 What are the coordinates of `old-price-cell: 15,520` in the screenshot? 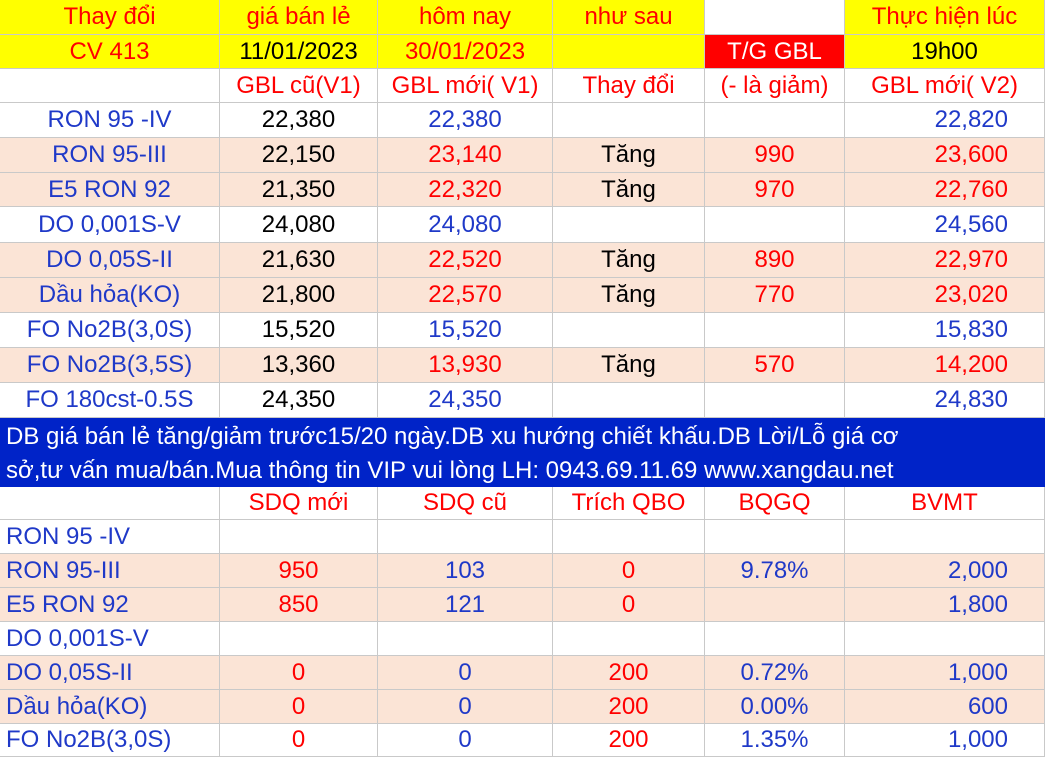 It's located at (299, 330).